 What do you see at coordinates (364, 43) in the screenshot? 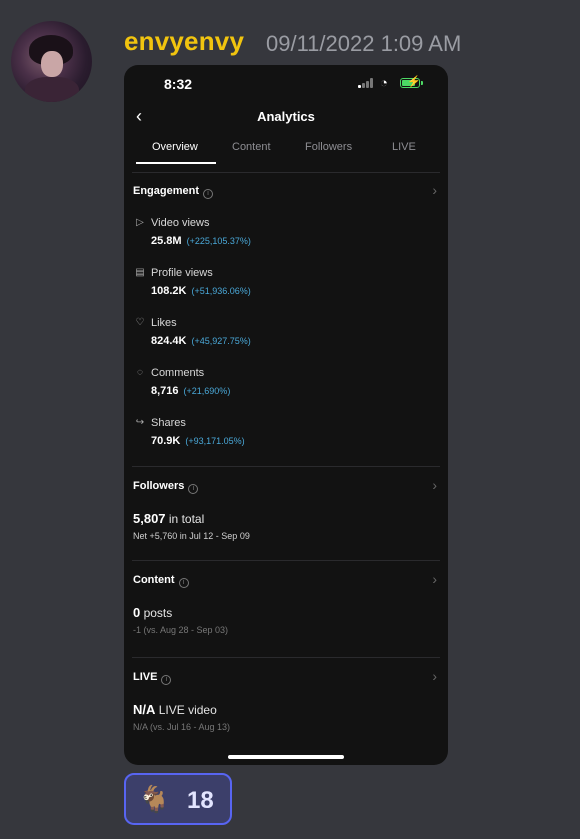
I see `message-timestamp: 09/11/2022 1:09 AM` at bounding box center [364, 43].